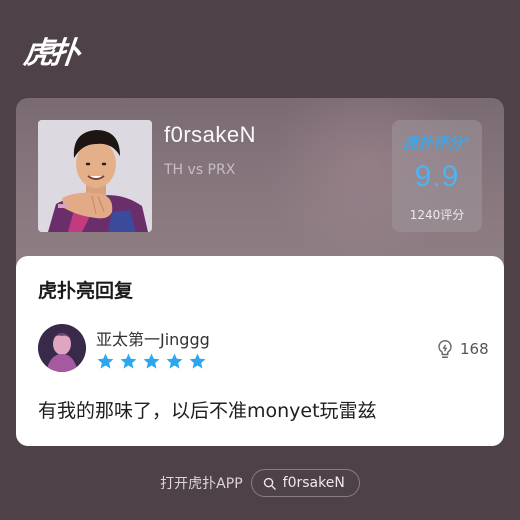 Image resolution: width=520 pixels, height=520 pixels. Describe the element at coordinates (86, 291) in the screenshot. I see `reply-section-title: 虎扑亮回复` at that location.